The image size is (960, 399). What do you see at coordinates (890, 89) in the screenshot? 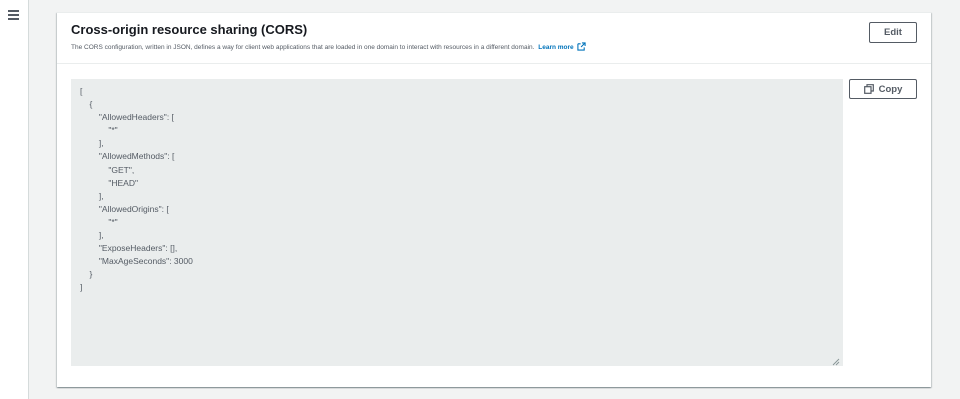
I see `copy-button-label: Copy` at bounding box center [890, 89].